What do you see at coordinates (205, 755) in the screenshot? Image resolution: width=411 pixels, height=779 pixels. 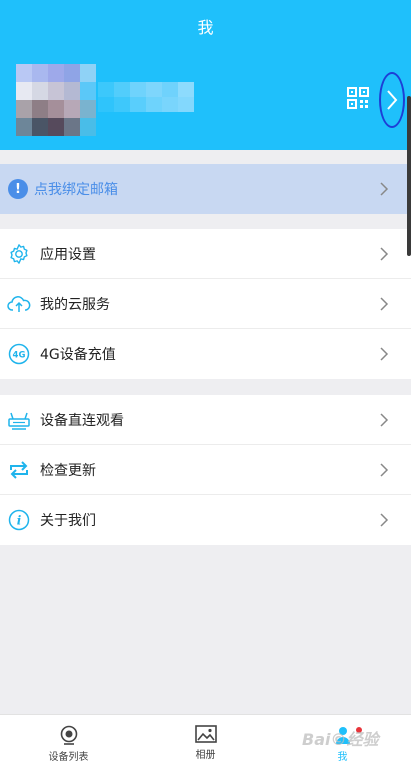 I see `tab-label: 相册` at bounding box center [205, 755].